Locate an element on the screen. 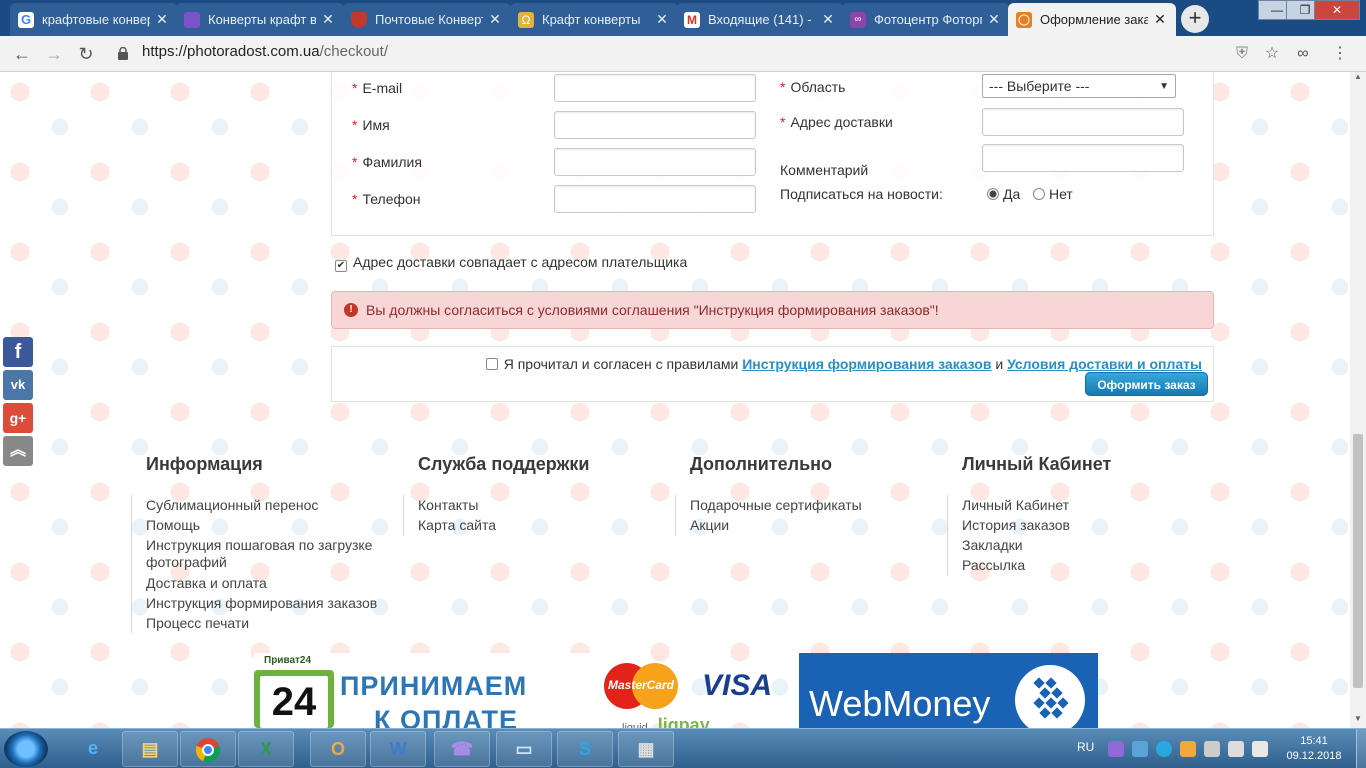 The width and height of the screenshot is (1366, 768). internet-explorer-icon: e is located at coordinates (93, 749).